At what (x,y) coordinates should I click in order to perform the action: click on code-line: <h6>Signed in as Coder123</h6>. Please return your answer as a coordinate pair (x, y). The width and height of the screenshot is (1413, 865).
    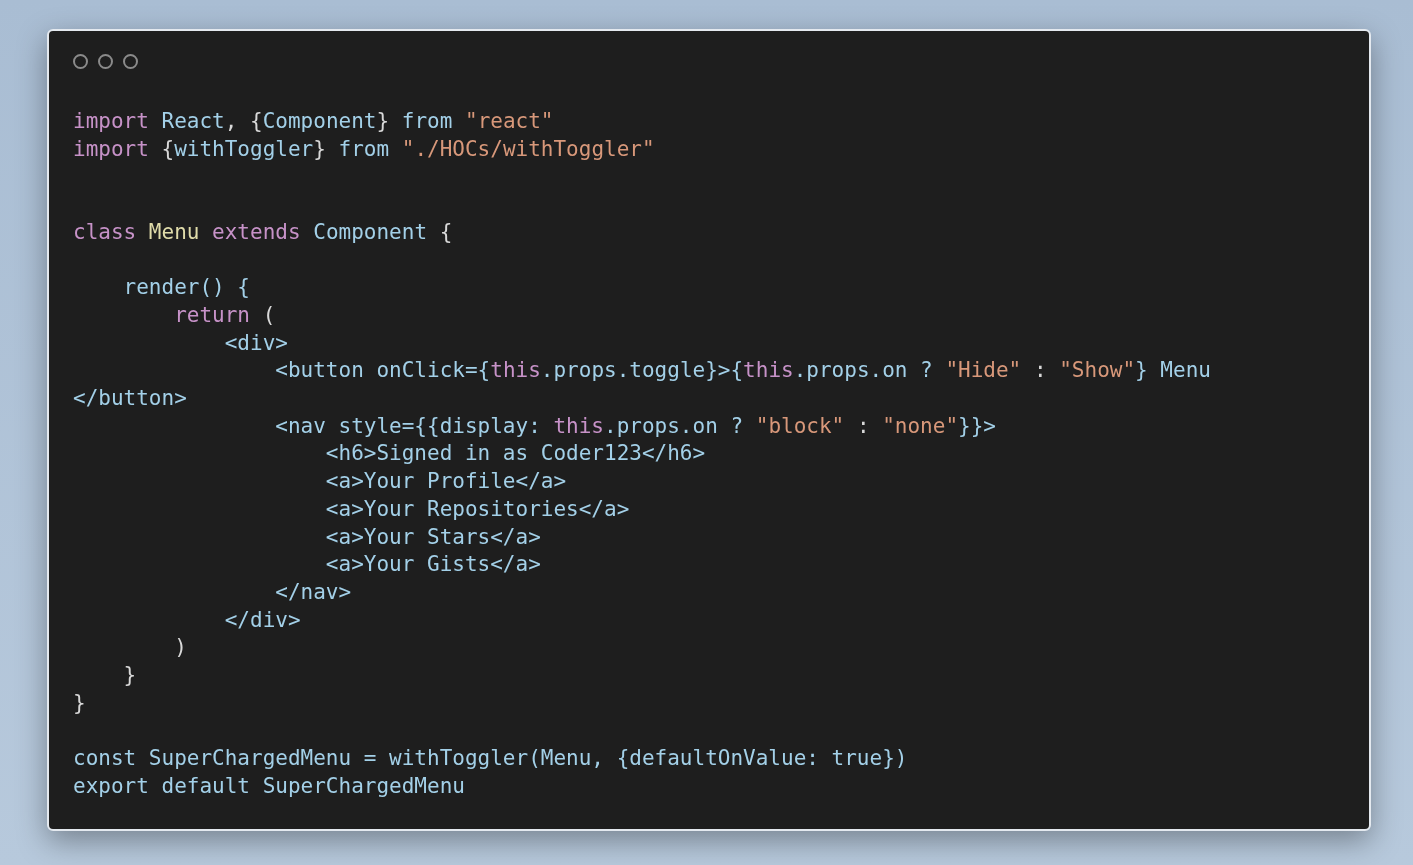
    Looking at the image, I should click on (515, 454).